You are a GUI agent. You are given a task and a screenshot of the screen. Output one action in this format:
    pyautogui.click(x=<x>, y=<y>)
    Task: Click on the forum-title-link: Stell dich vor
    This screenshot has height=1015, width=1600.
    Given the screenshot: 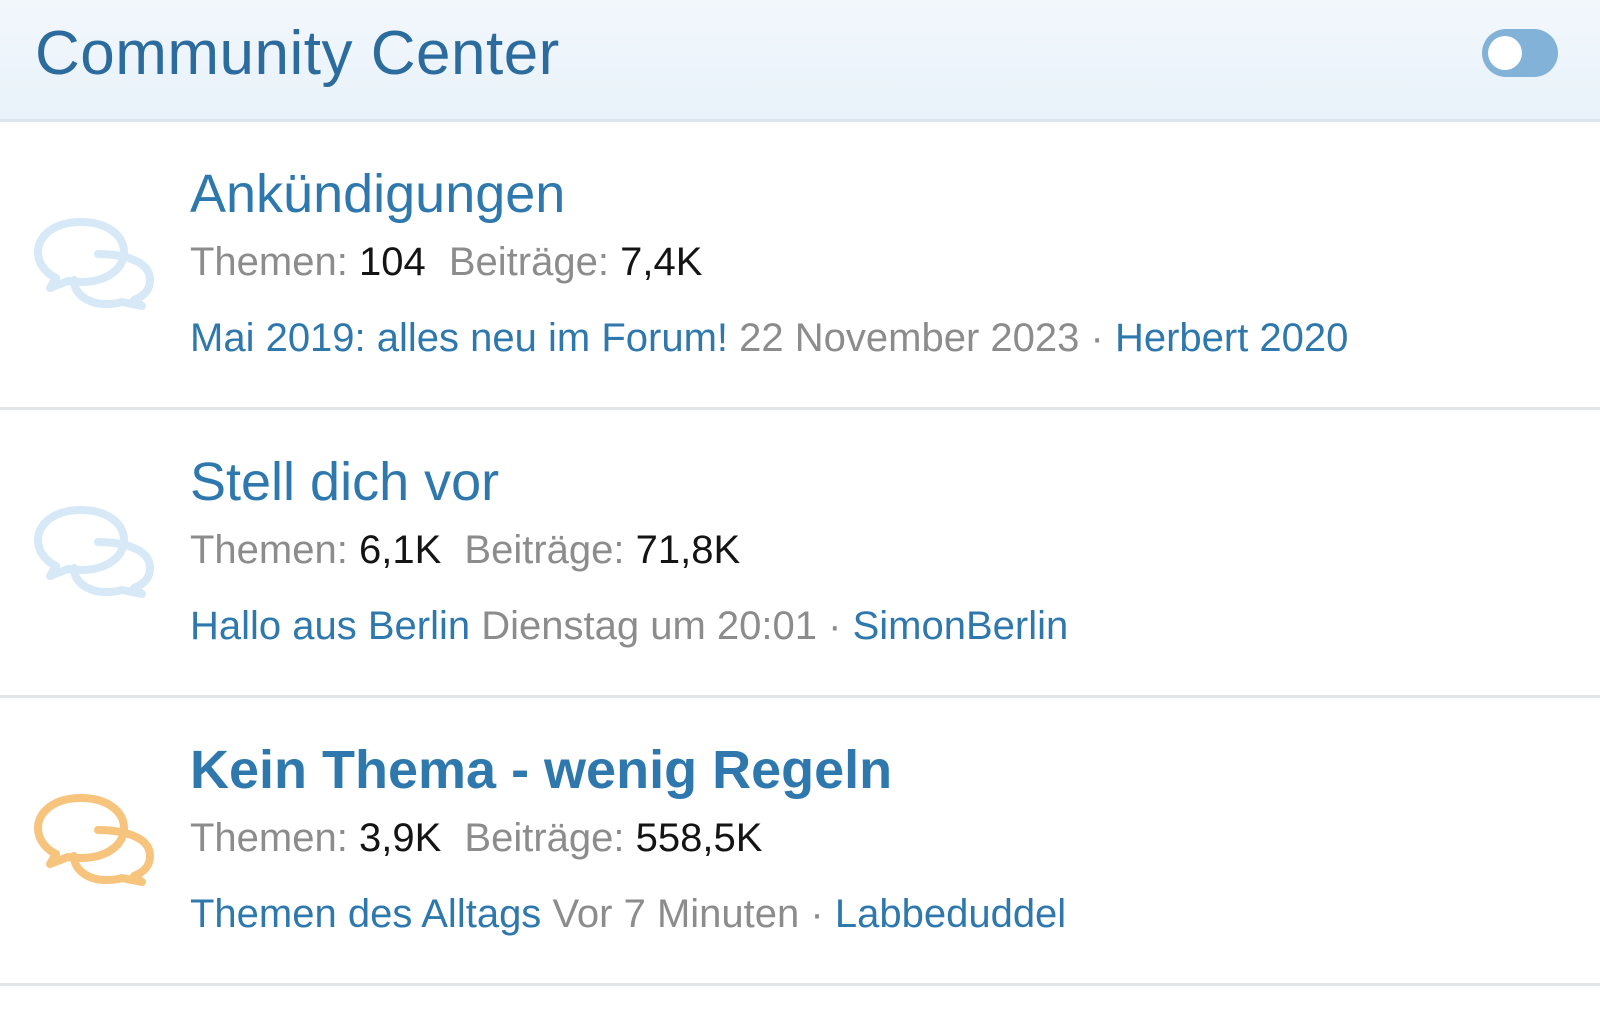 What is the action you would take?
    pyautogui.click(x=885, y=482)
    